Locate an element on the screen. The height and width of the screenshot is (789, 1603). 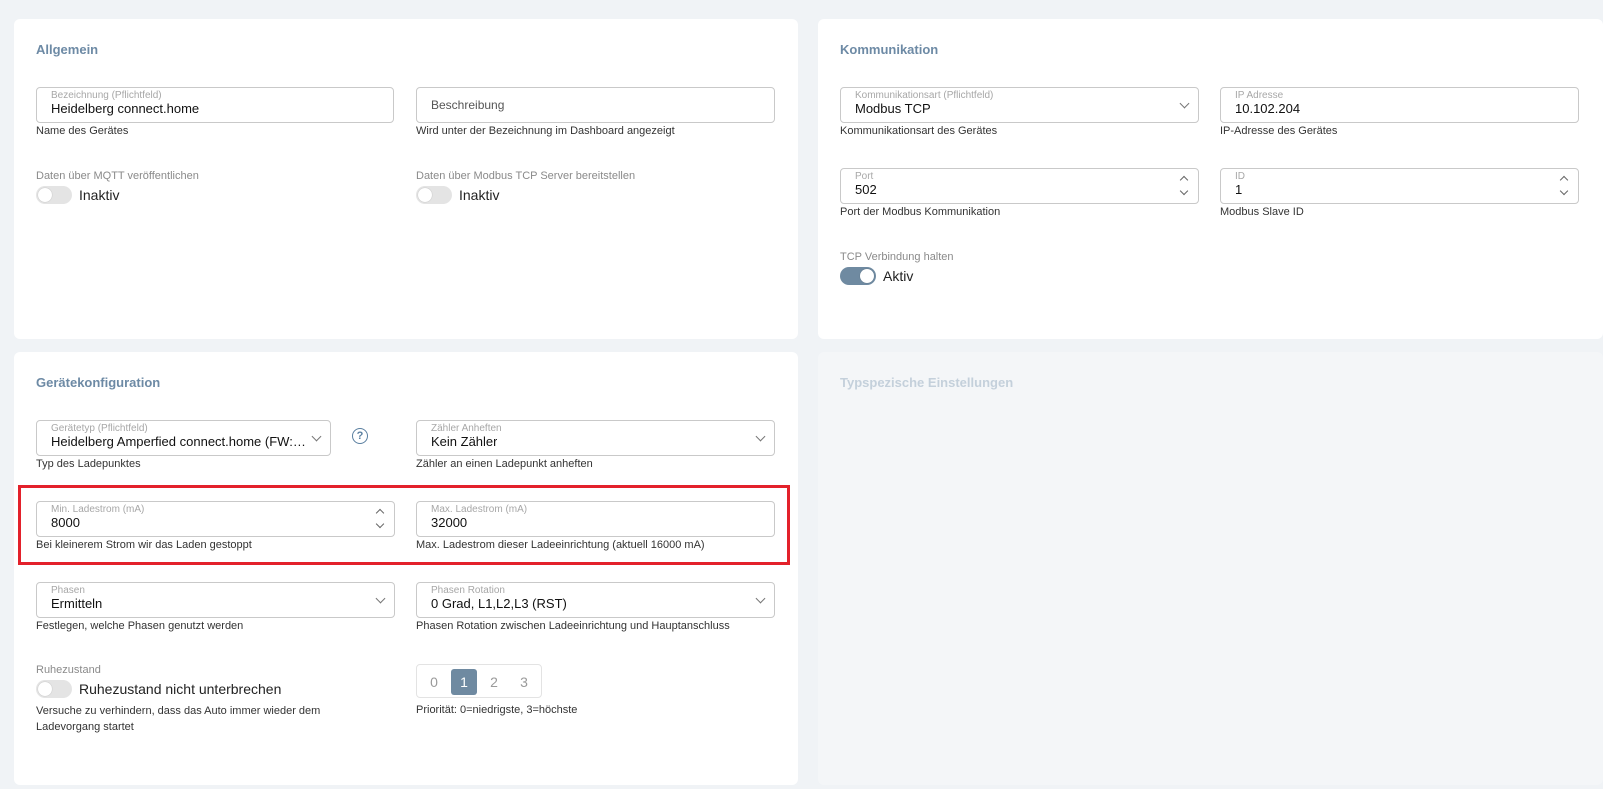
ip-address-label: IP Adresse is located at coordinates (1259, 95).